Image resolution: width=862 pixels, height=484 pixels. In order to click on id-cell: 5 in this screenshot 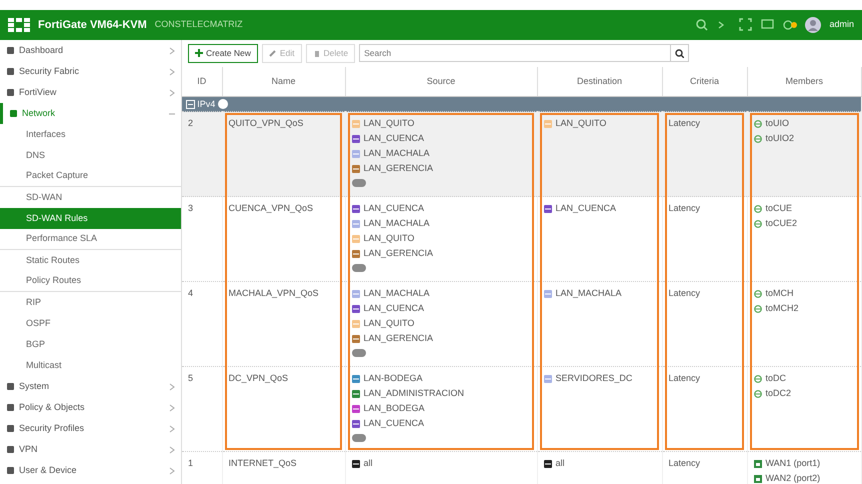, I will do `click(202, 409)`.